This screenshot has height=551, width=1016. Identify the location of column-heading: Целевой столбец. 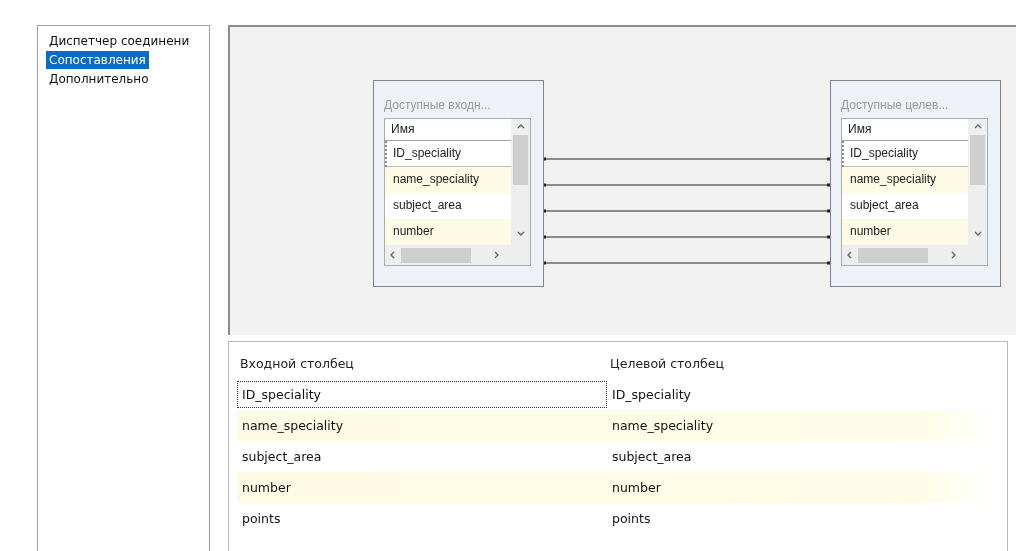
(667, 363).